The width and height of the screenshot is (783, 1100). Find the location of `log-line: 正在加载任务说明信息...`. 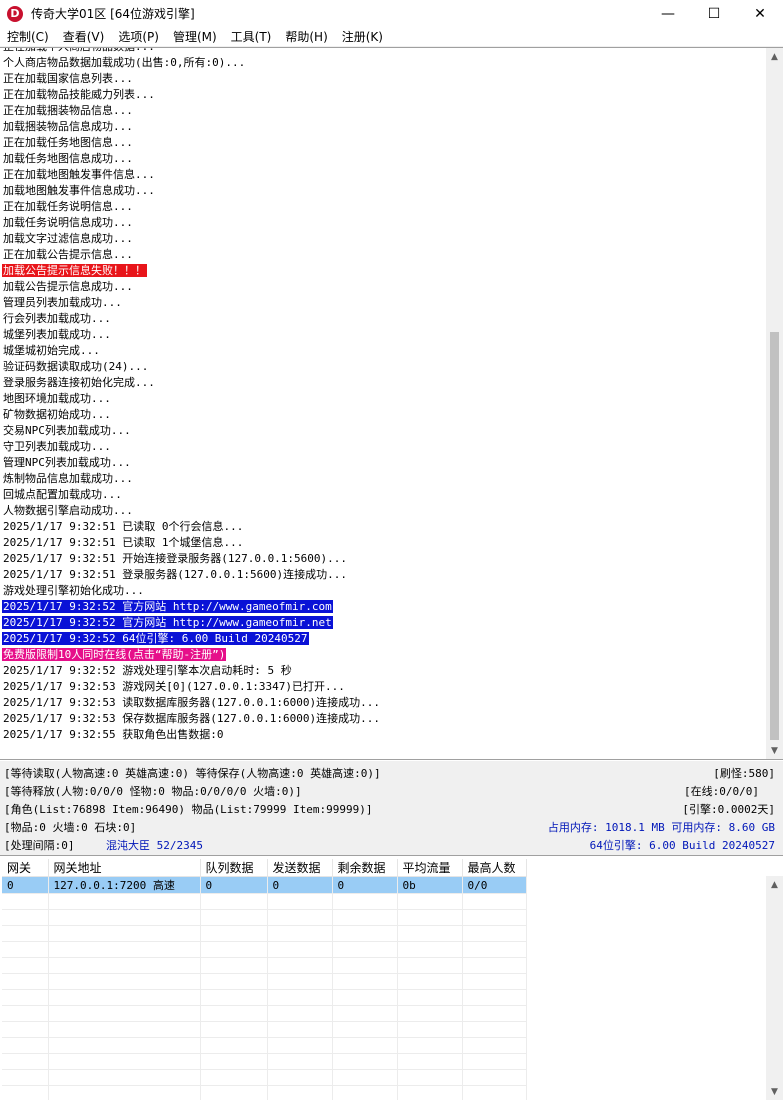

log-line: 正在加载任务说明信息... is located at coordinates (382, 207).